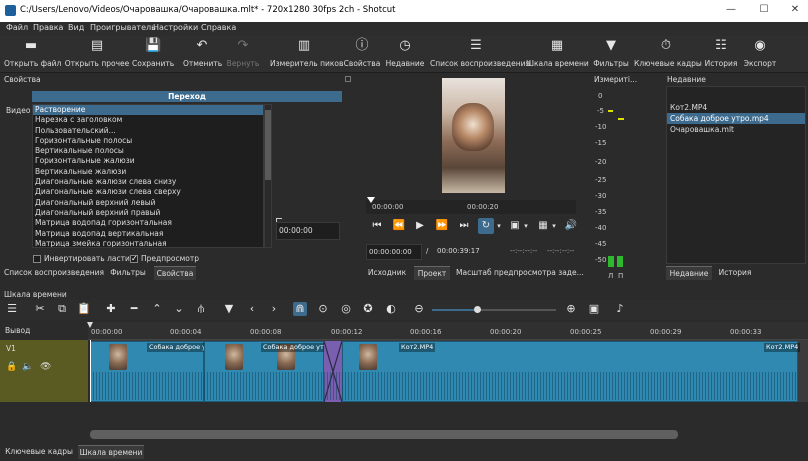  I want to click on lock-icon: 🔒, so click(11, 367).